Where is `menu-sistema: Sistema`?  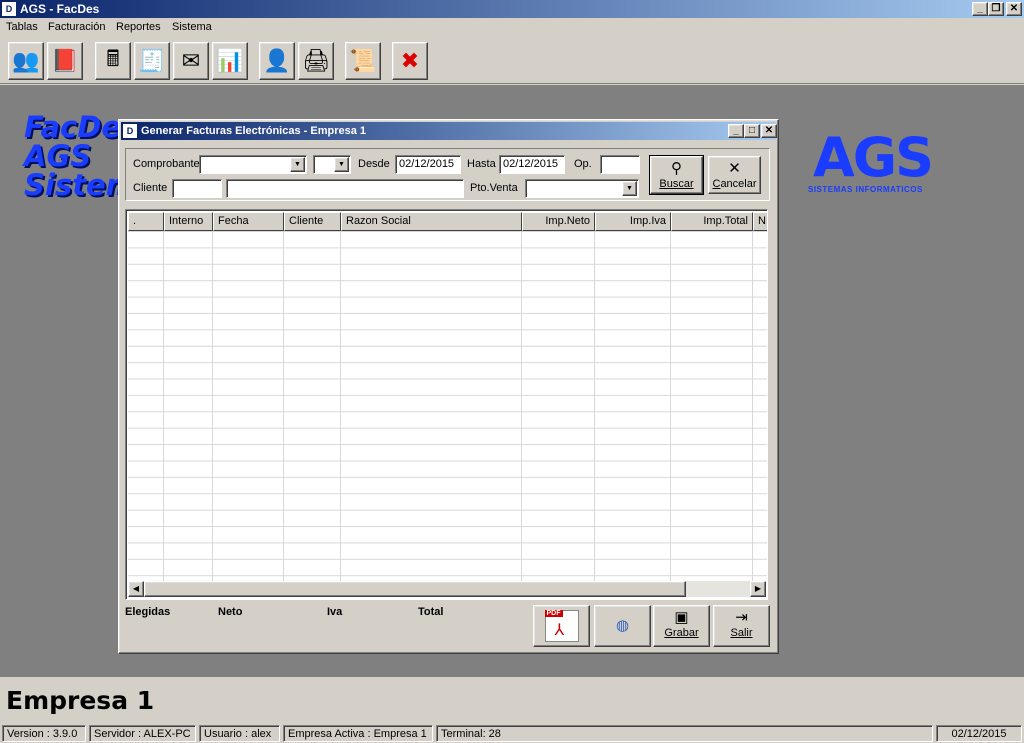 menu-sistema: Sistema is located at coordinates (192, 27).